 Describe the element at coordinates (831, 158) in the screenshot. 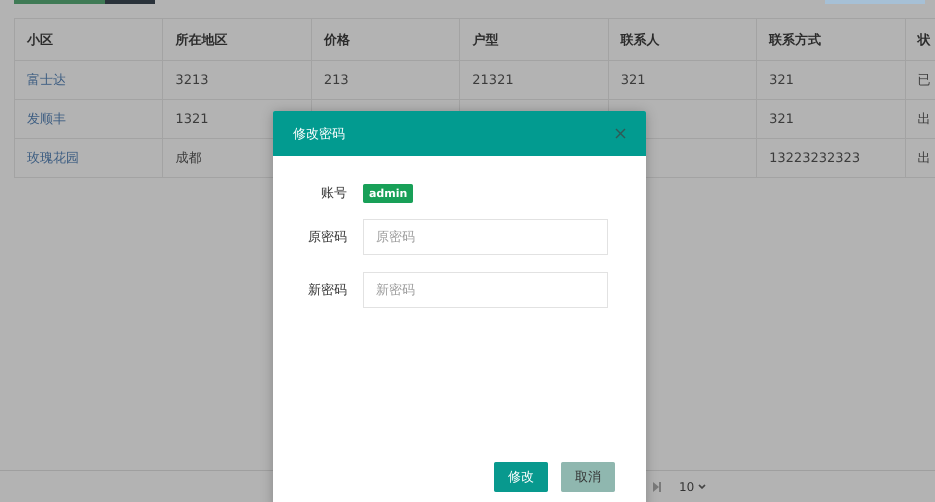

I see `table-cell: 13223232323` at that location.